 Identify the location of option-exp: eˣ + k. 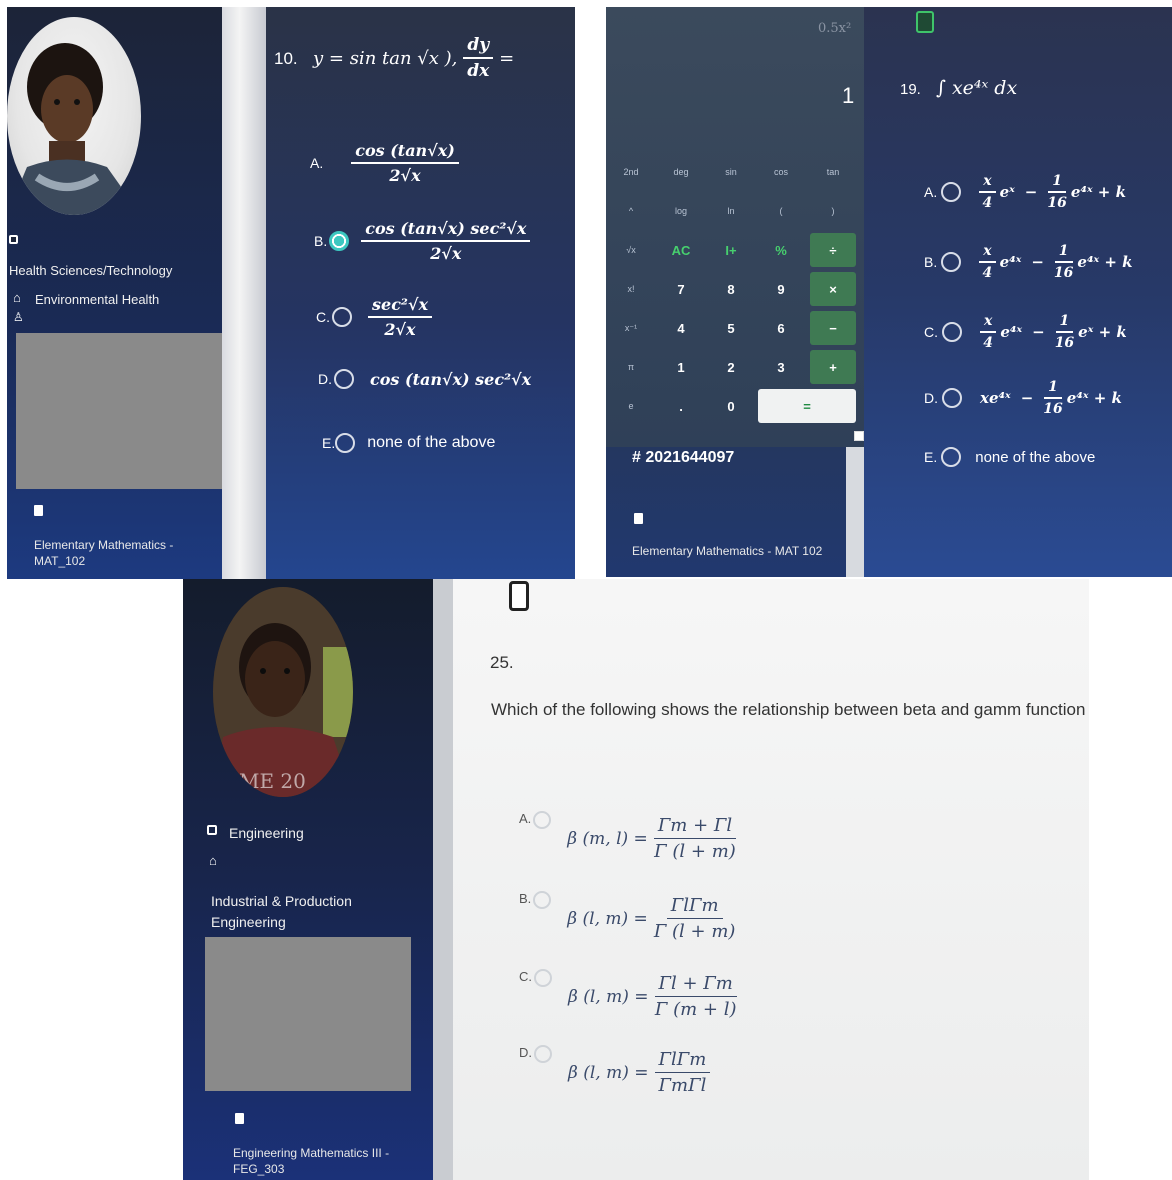
(1102, 332).